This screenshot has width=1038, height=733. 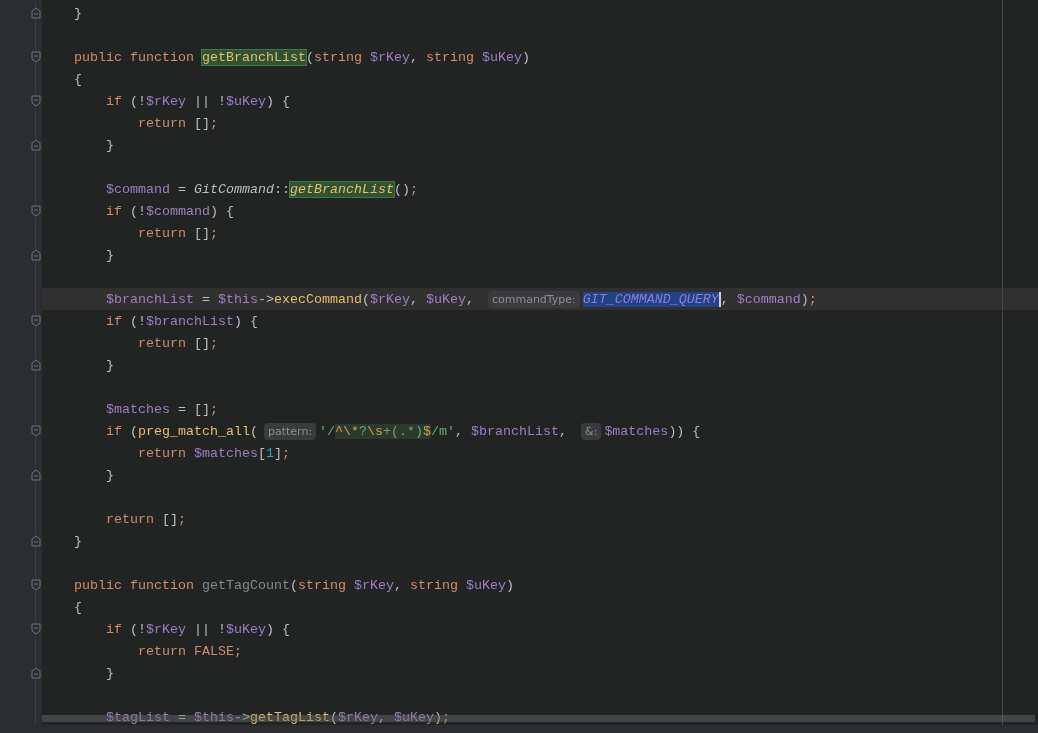 What do you see at coordinates (181, 321) in the screenshot?
I see `code-line: if (!$branchList) {` at bounding box center [181, 321].